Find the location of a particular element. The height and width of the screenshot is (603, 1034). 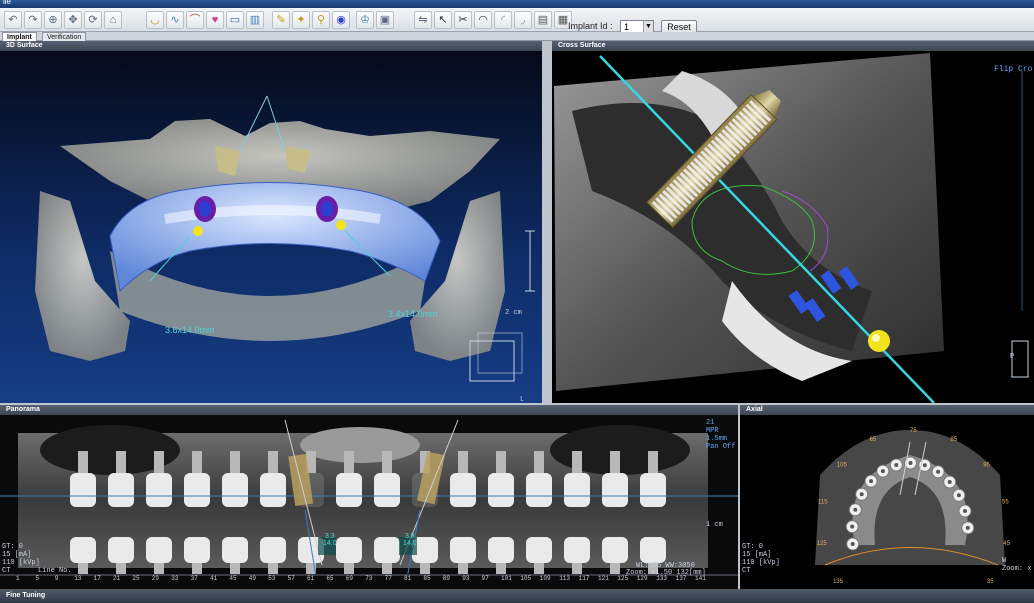

cross-panel-title: Cross Surface is located at coordinates (793, 46).